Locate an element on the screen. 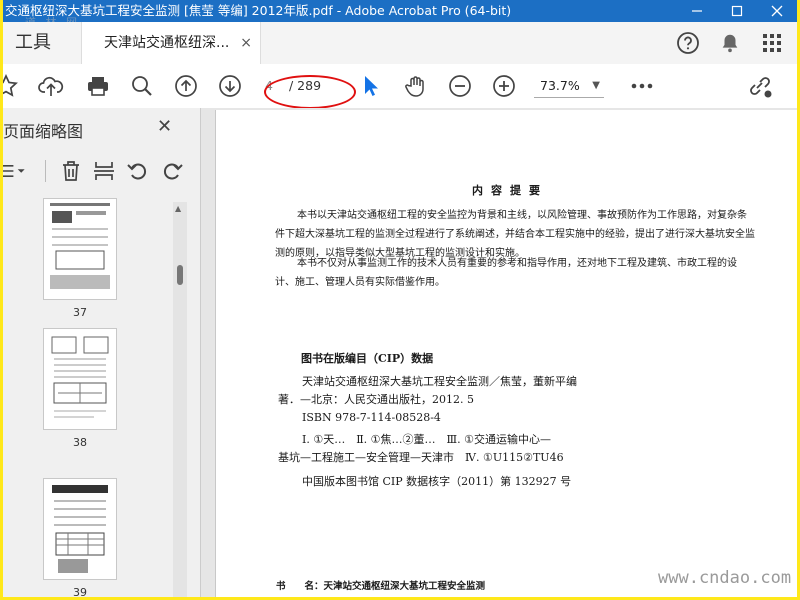 Image resolution: width=800 pixels, height=600 pixels. next-page-icon is located at coordinates (230, 86).